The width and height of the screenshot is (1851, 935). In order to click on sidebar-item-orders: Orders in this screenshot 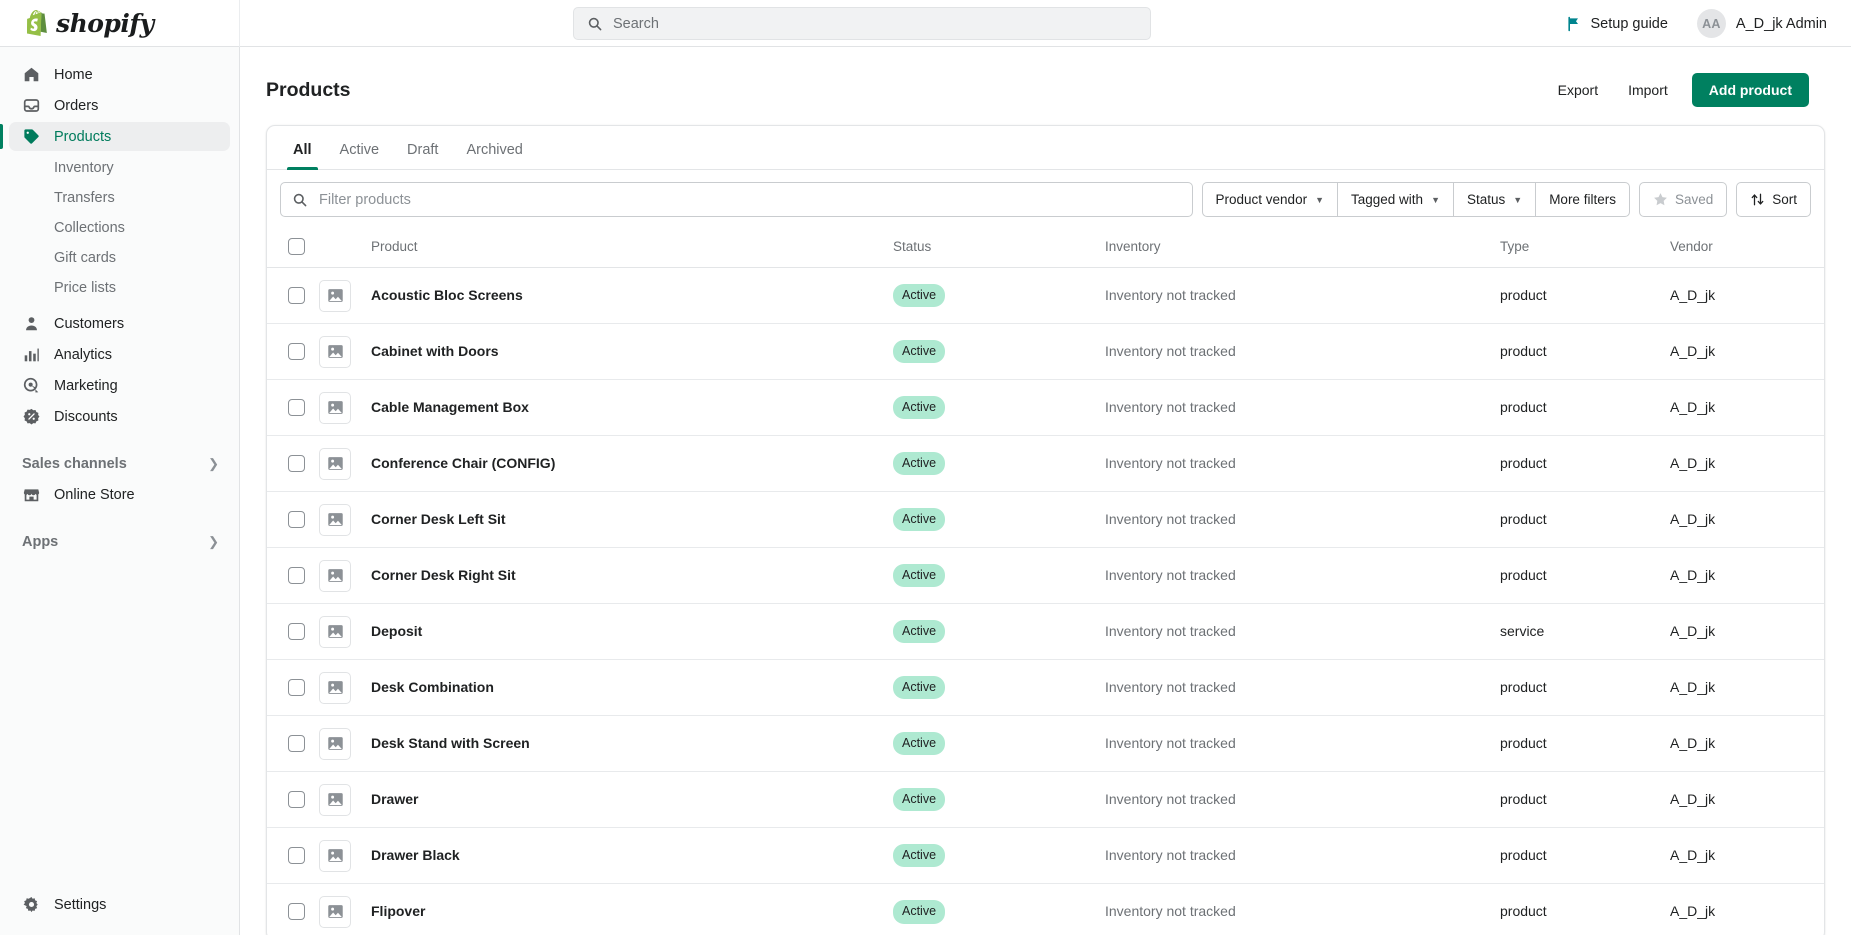, I will do `click(119, 105)`.